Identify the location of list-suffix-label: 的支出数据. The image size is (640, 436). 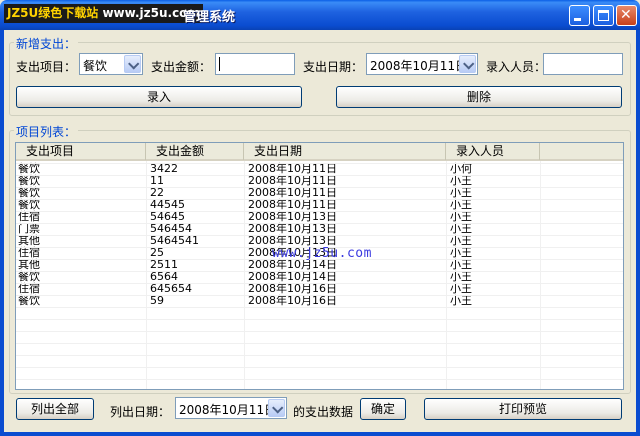
(323, 412).